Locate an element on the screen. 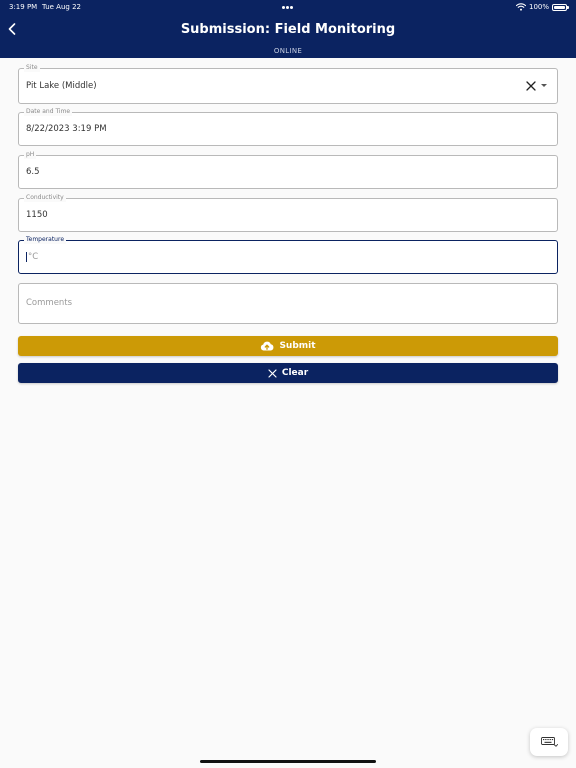 Image resolution: width=576 pixels, height=768 pixels. keyboard-icon is located at coordinates (549, 742).